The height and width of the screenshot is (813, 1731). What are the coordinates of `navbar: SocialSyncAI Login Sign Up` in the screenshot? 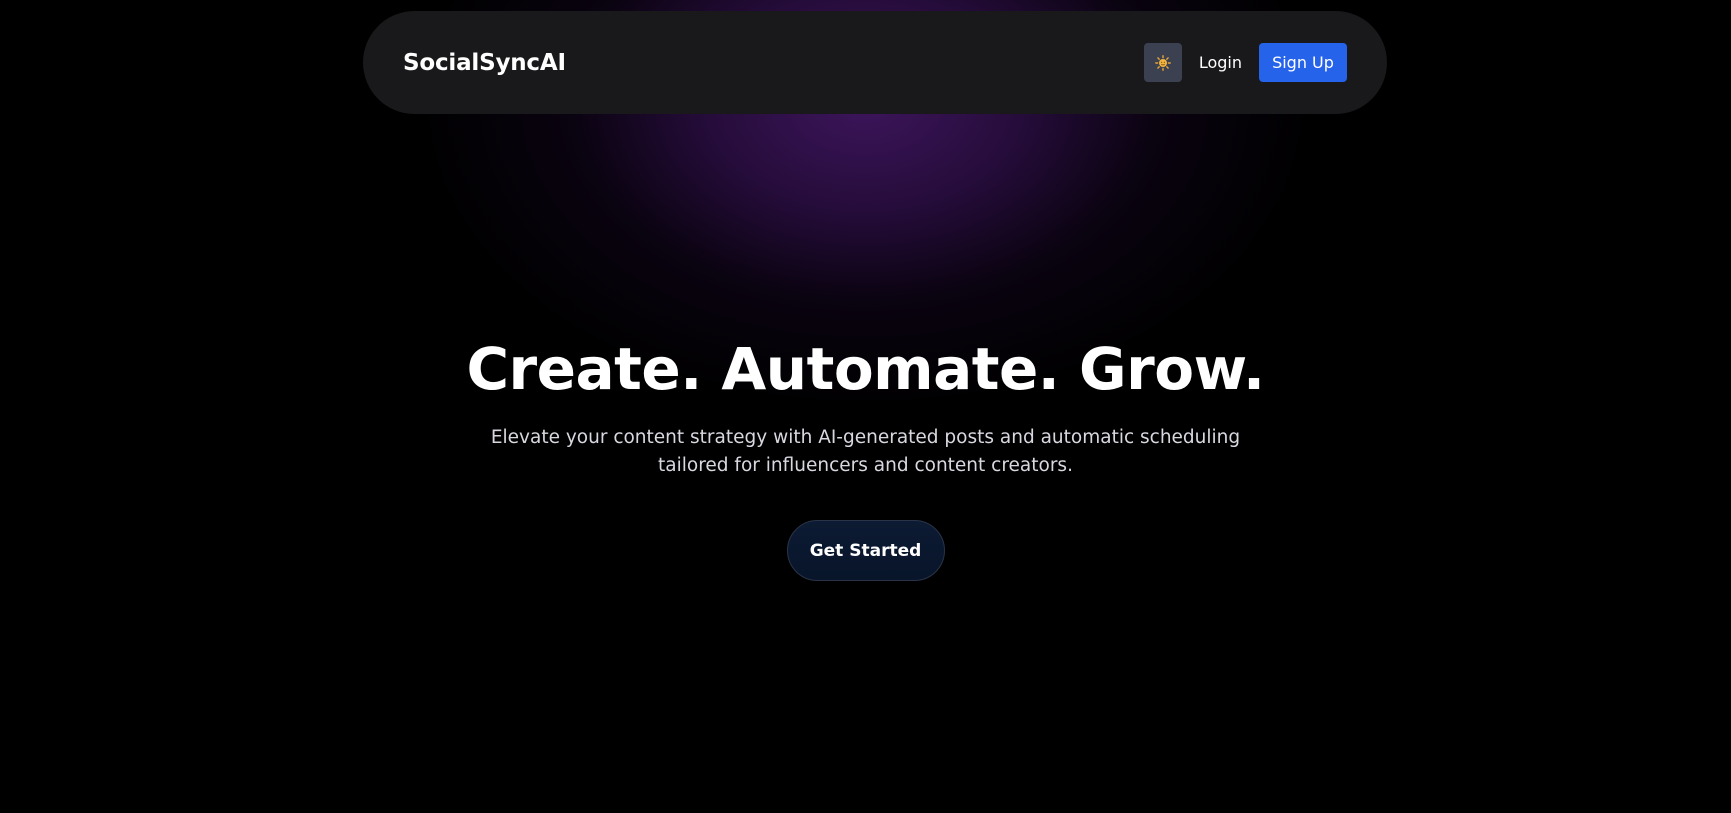 It's located at (875, 62).